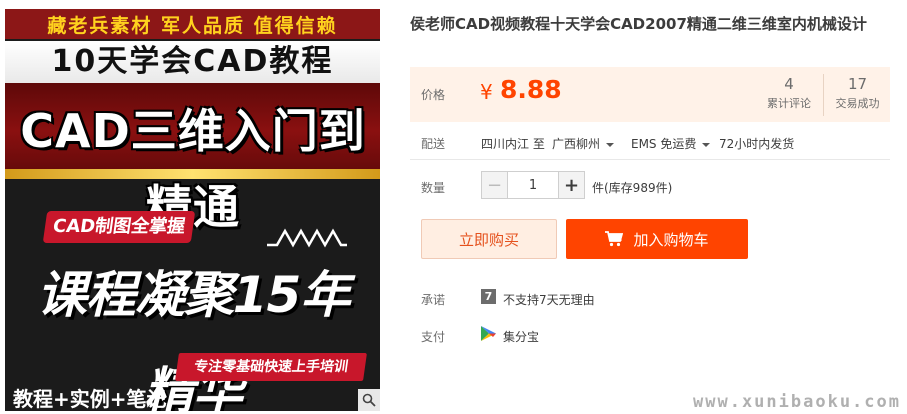 The image size is (907, 414). Describe the element at coordinates (486, 92) in the screenshot. I see `price-currency: ¥` at that location.